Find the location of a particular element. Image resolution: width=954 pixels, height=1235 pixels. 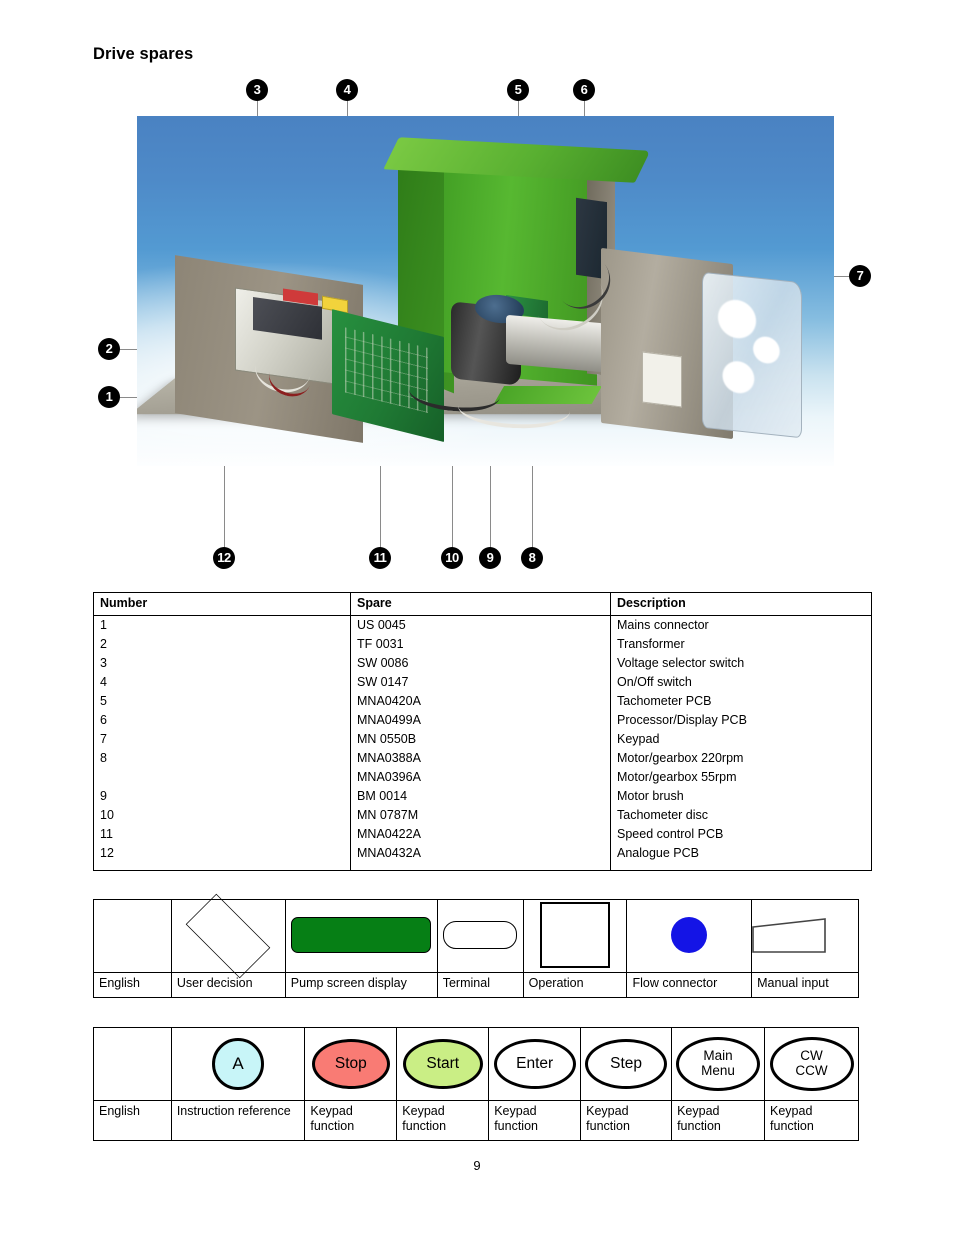

cell-description: Motor/gearbox 220rpm is located at coordinates (741, 761).